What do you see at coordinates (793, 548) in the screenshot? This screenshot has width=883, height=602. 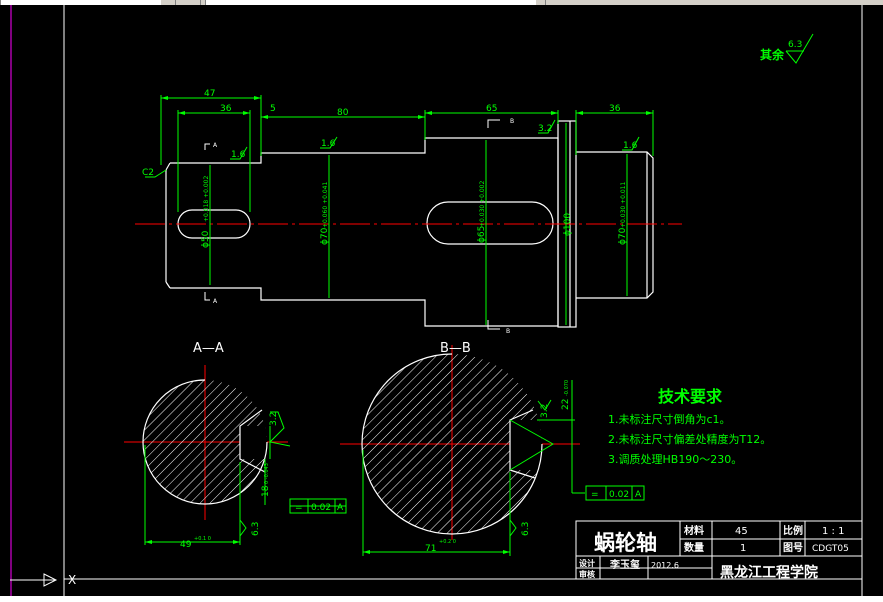 I see `drawing-no-label: 图号` at bounding box center [793, 548].